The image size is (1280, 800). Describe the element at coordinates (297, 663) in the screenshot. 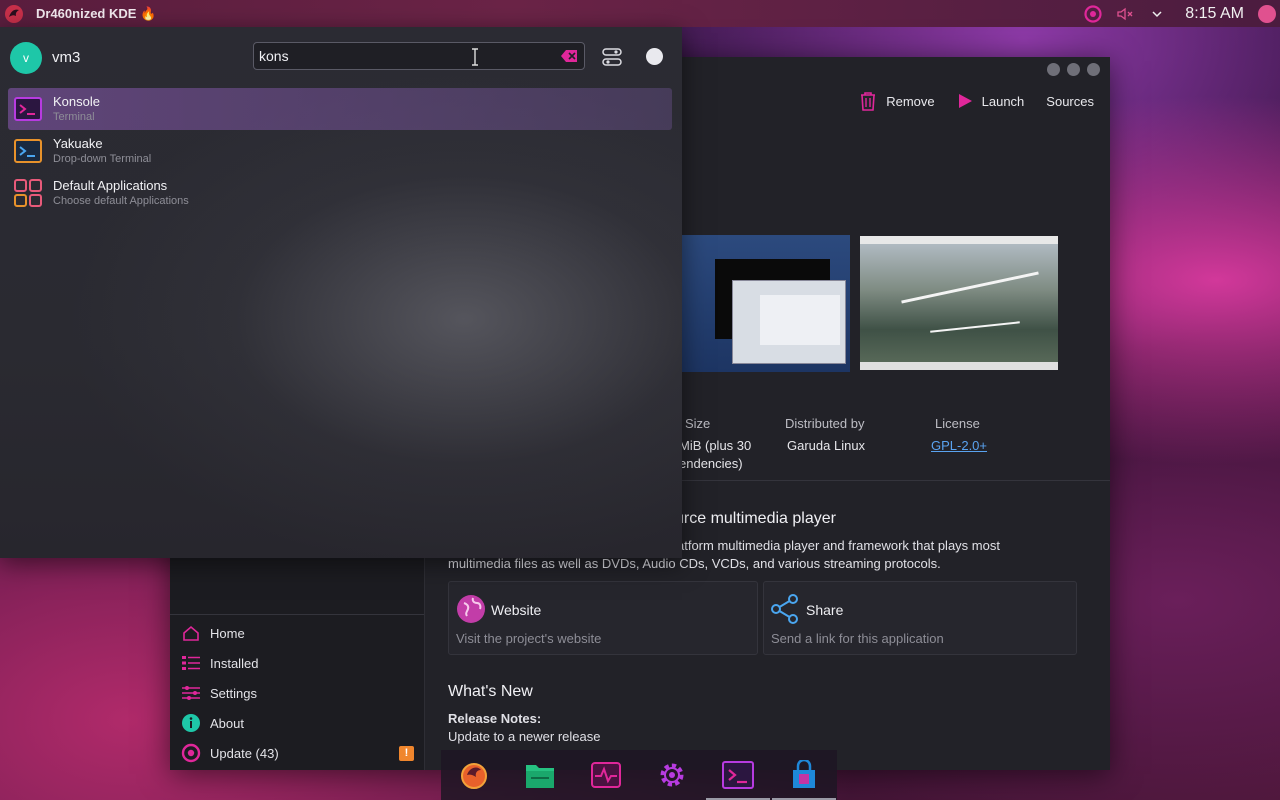

I see `sidebar-item-installed: Installed` at that location.